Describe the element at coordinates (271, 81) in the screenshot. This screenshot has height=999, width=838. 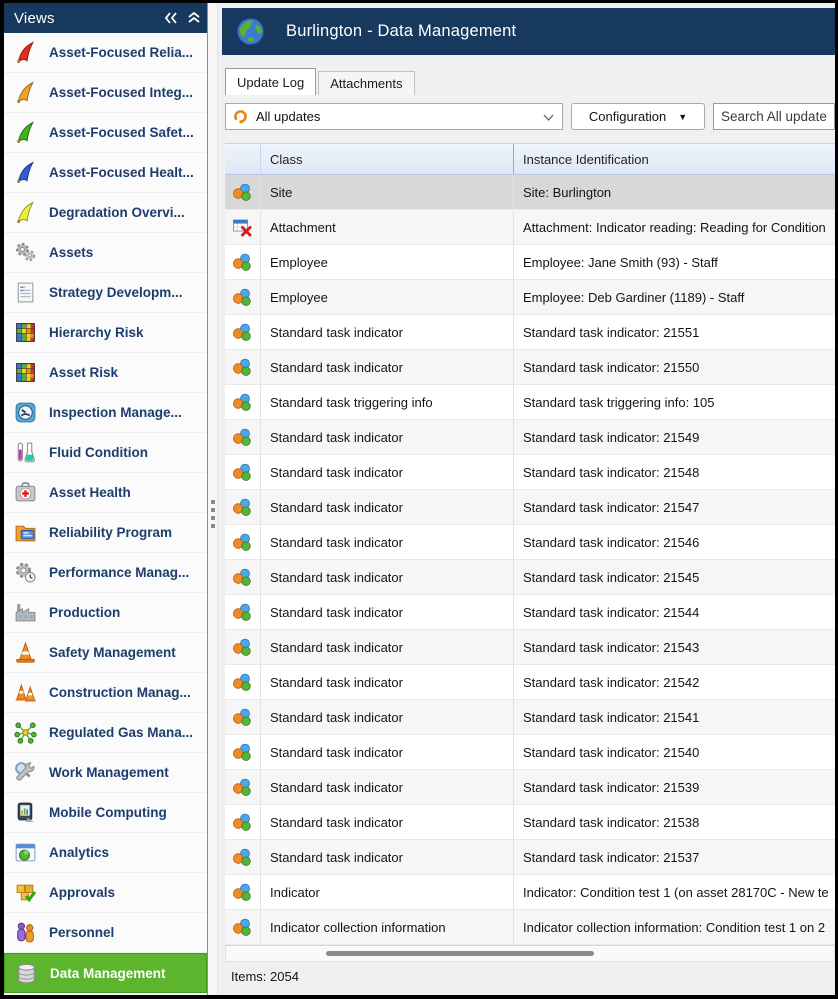
I see `tab-update-log: Update Log` at that location.